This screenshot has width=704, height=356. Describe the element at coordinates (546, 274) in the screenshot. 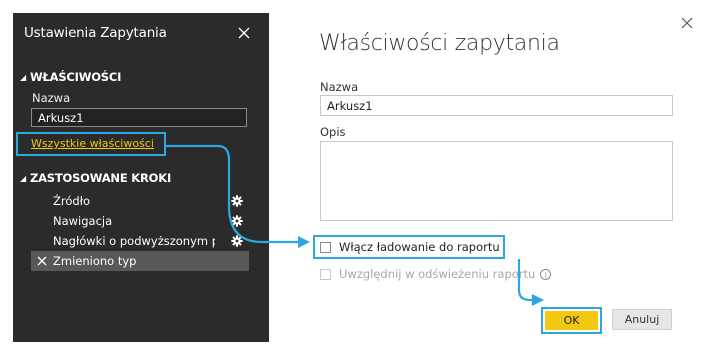

I see `info-icon: i` at that location.